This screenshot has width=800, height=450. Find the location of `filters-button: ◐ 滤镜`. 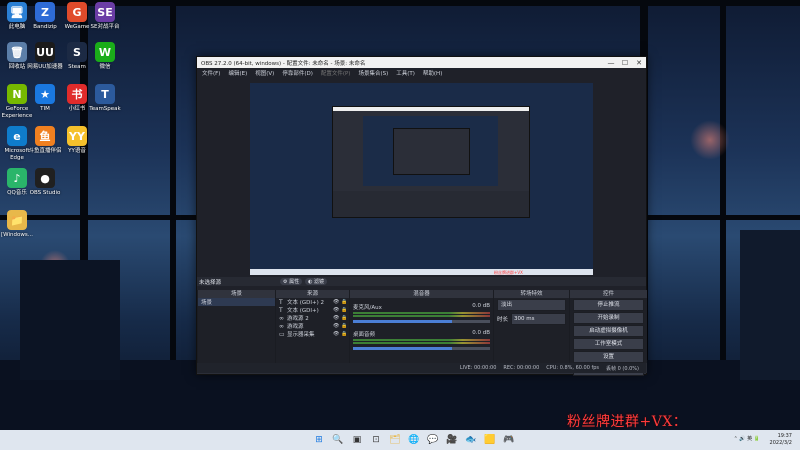

filters-button: ◐ 滤镜 is located at coordinates (316, 281).